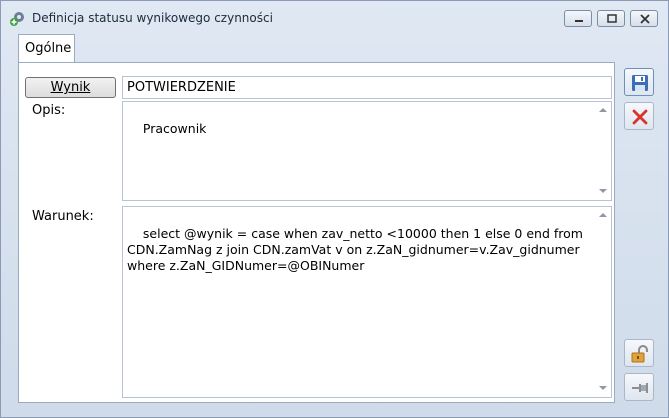  I want to click on warunek-scrollbar, so click(603, 302).